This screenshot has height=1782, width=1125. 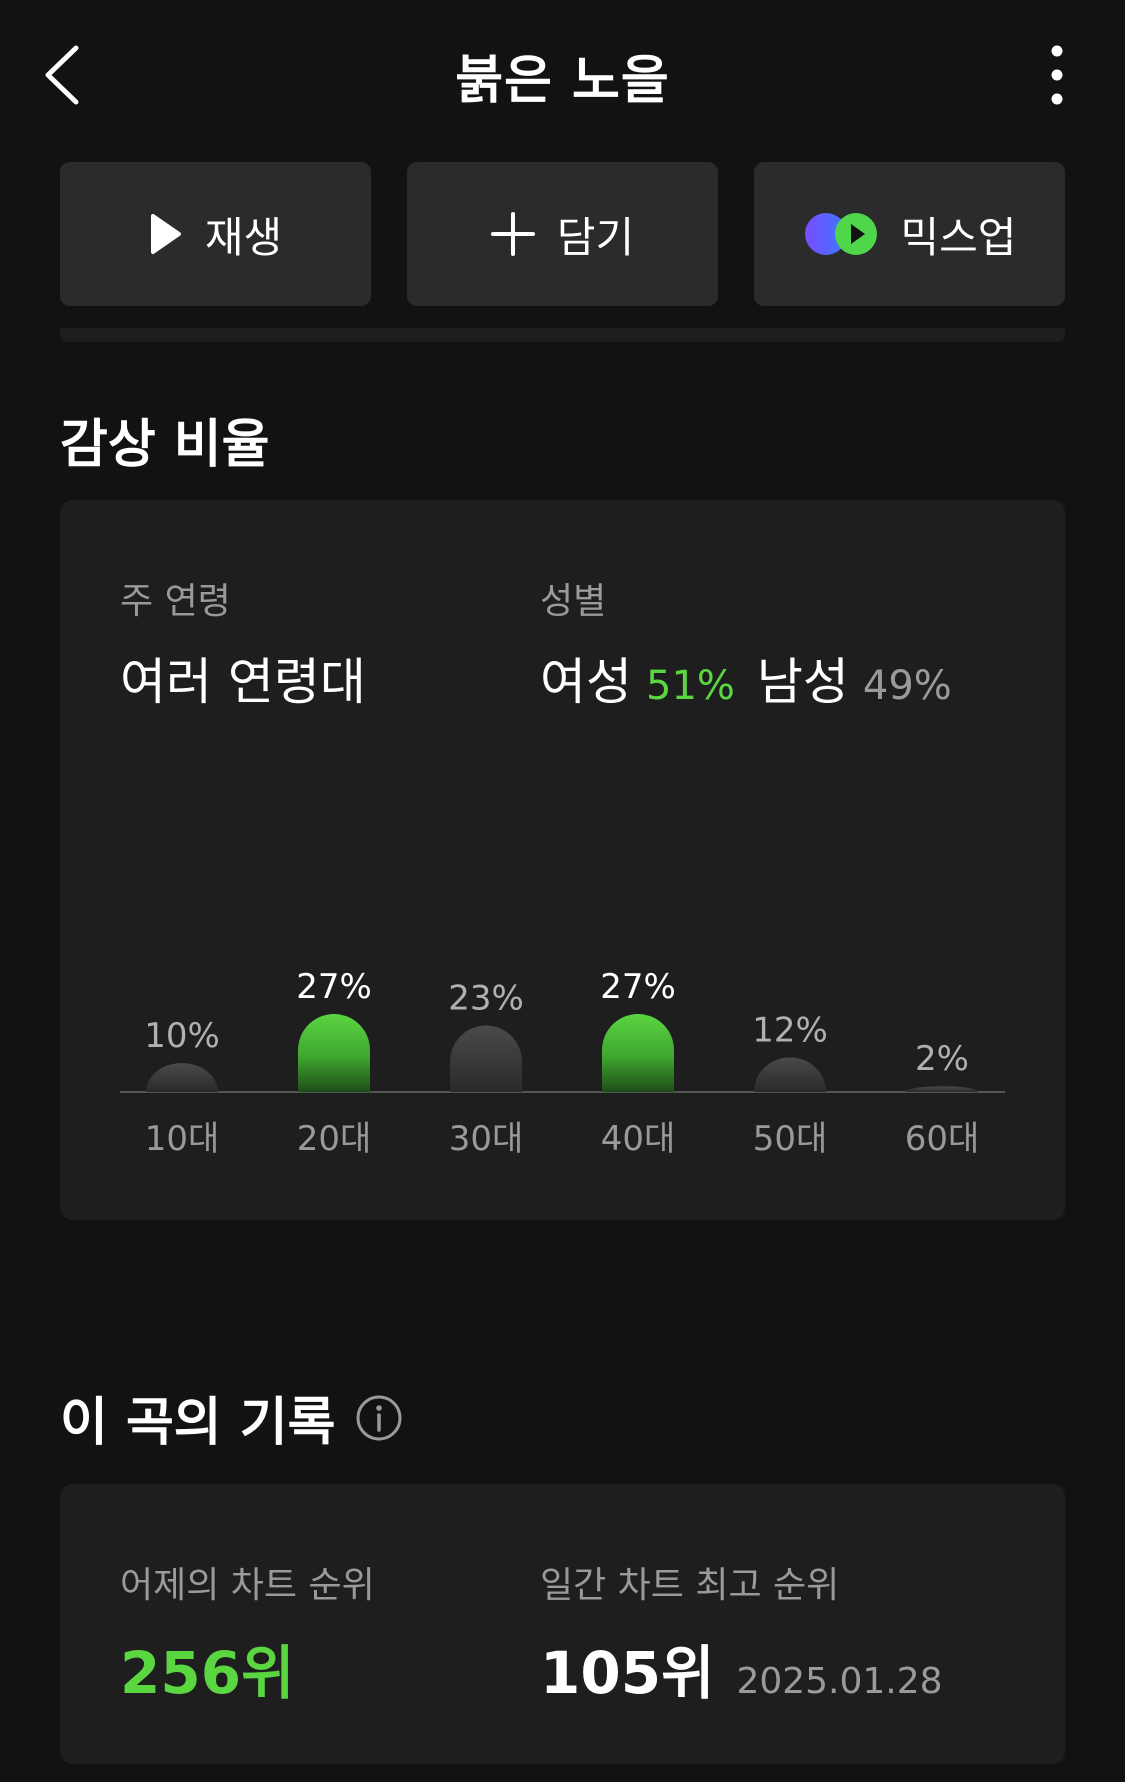 I want to click on mixup-label: 믹스업, so click(x=958, y=237).